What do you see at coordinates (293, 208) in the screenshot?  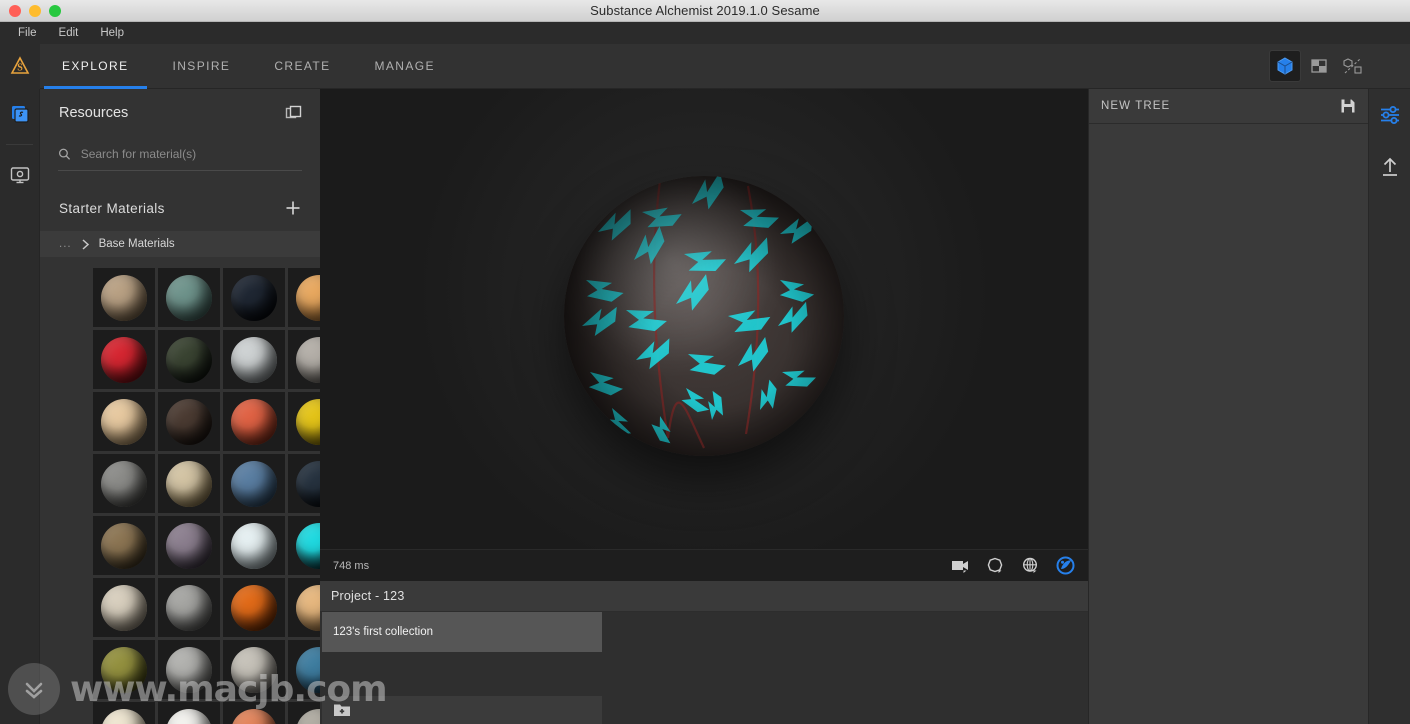 I see `plus-icon` at bounding box center [293, 208].